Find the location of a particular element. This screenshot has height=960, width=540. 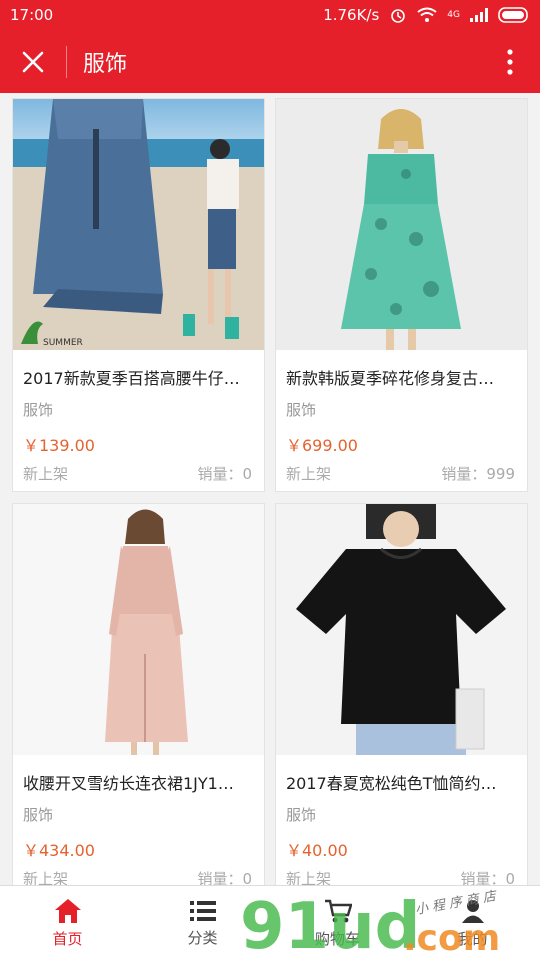

product-price: ￥699.00 is located at coordinates (322, 445).